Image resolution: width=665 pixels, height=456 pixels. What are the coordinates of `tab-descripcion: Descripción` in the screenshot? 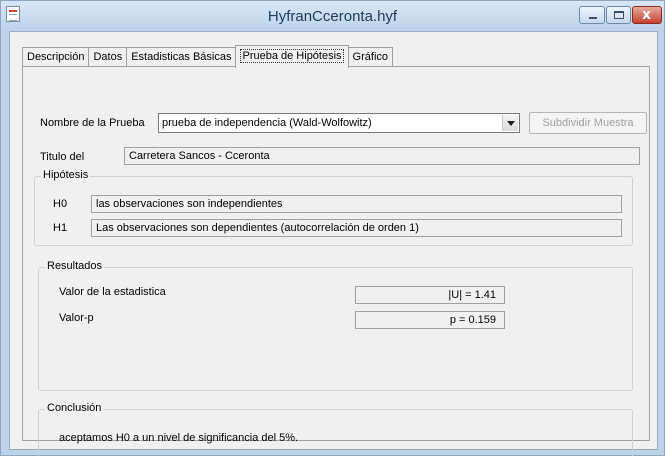 It's located at (56, 57).